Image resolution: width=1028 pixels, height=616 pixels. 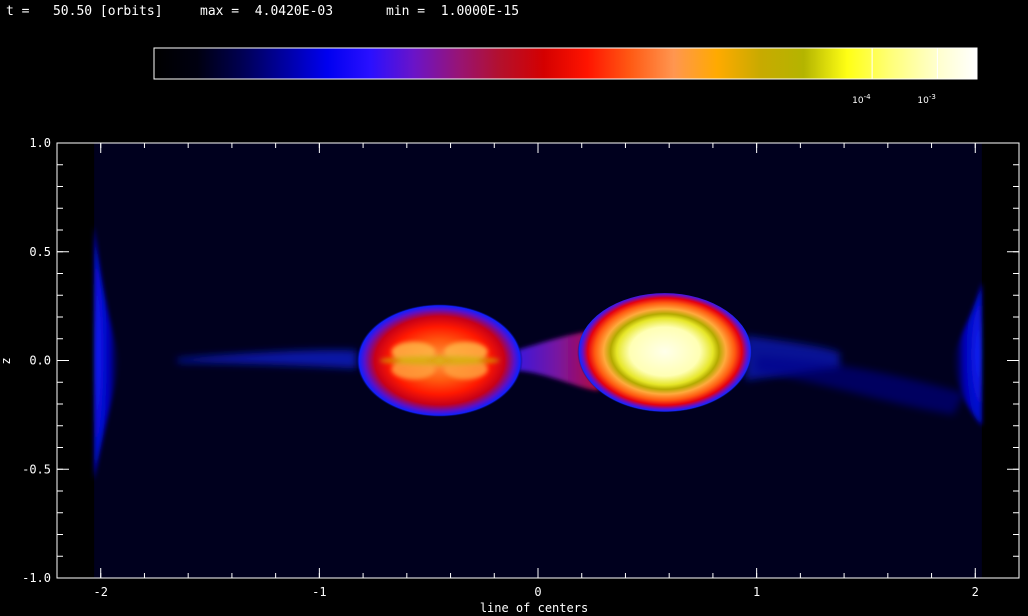 I want to click on x-tick-label: 1, so click(x=756, y=592).